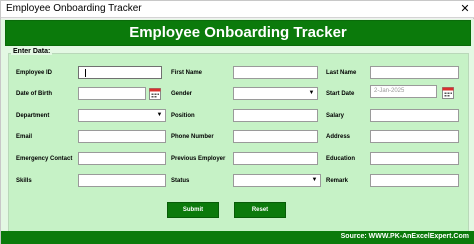  Describe the element at coordinates (192, 137) in the screenshot. I see `phone-number-label: Phone Number` at that location.